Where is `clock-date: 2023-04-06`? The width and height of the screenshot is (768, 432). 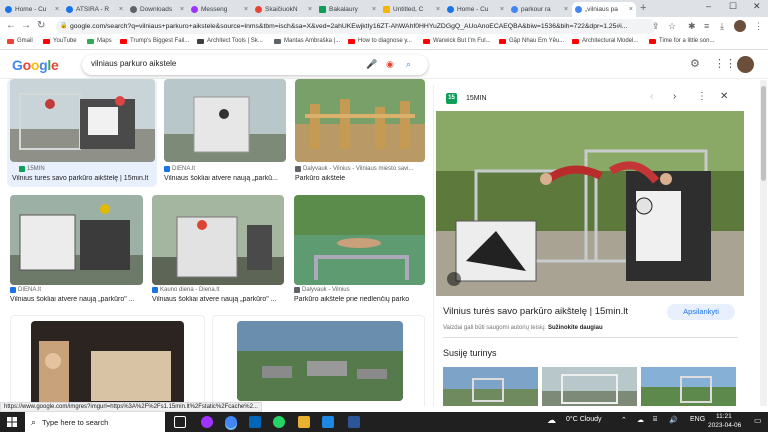
clock-date: 2023-04-06 is located at coordinates (724, 425).